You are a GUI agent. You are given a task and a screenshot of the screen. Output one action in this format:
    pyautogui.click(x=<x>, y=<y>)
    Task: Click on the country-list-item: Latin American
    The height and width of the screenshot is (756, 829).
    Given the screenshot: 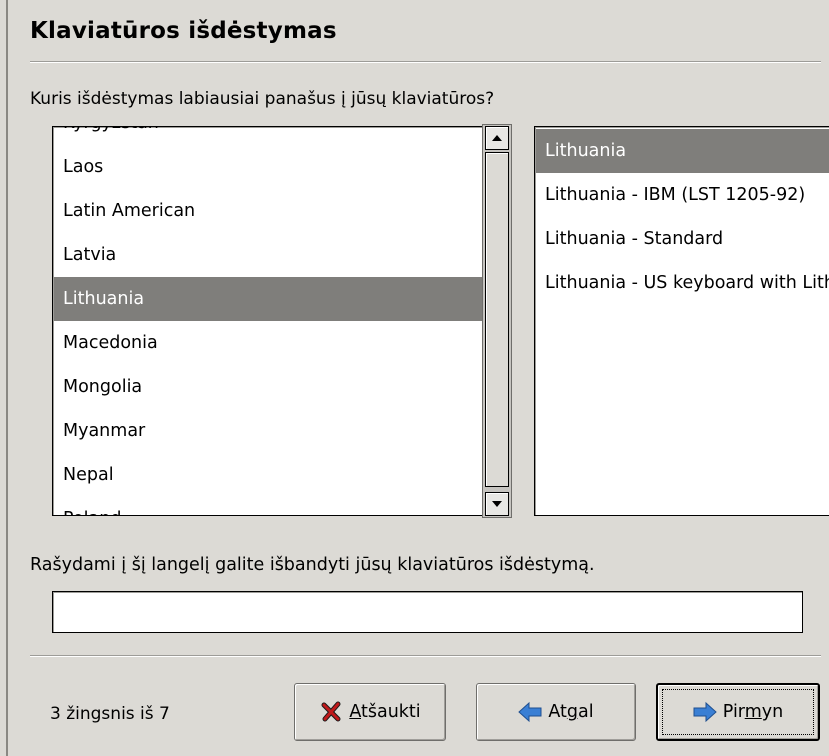 What is the action you would take?
    pyautogui.click(x=268, y=211)
    